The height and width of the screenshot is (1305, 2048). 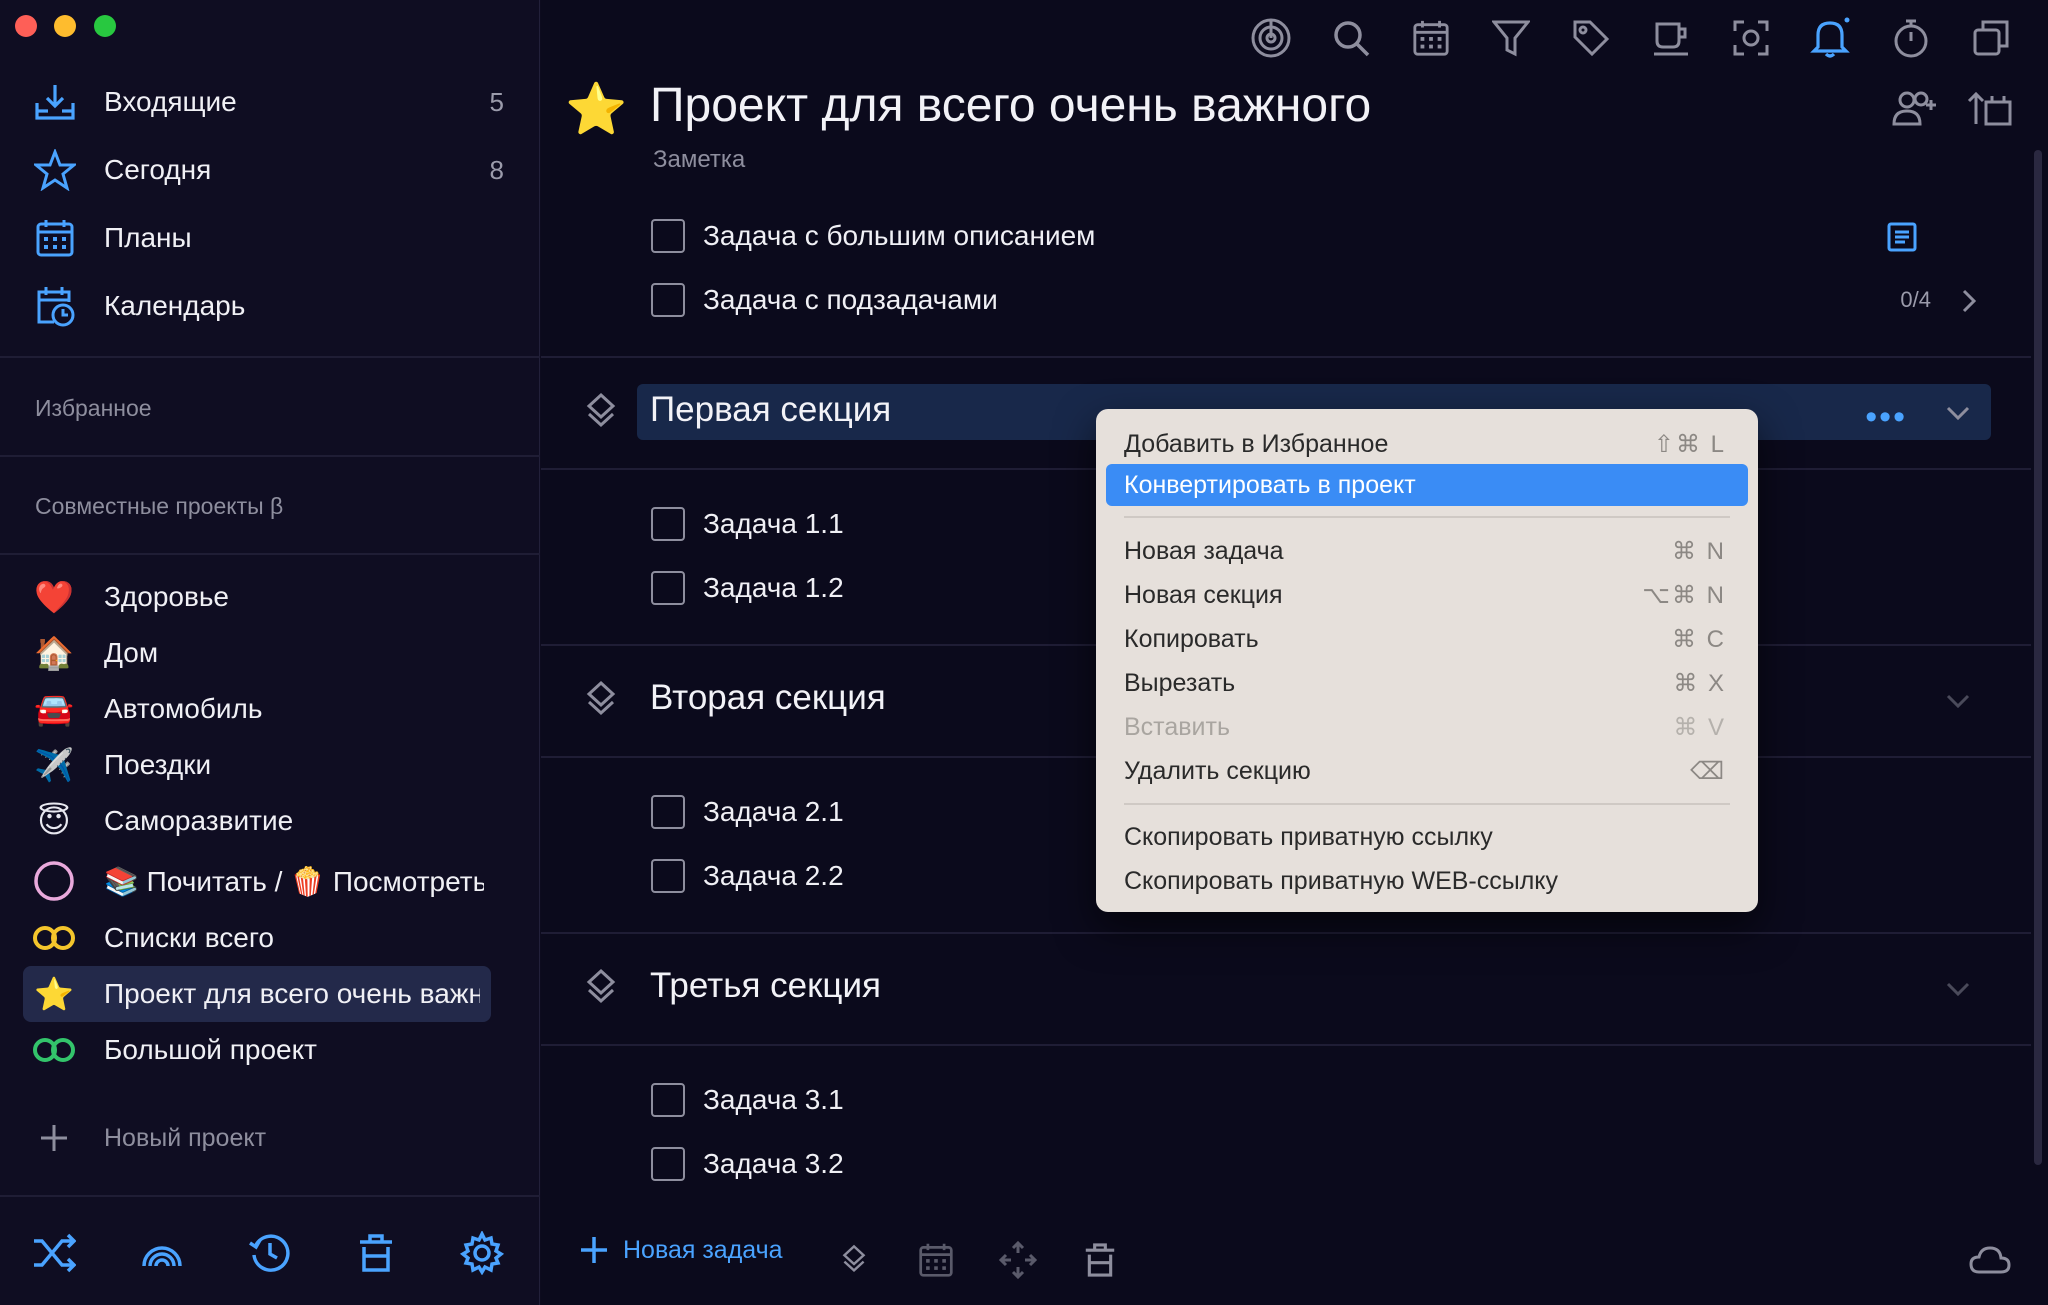 What do you see at coordinates (167, 596) in the screenshot?
I see `project-label: Здоровье` at bounding box center [167, 596].